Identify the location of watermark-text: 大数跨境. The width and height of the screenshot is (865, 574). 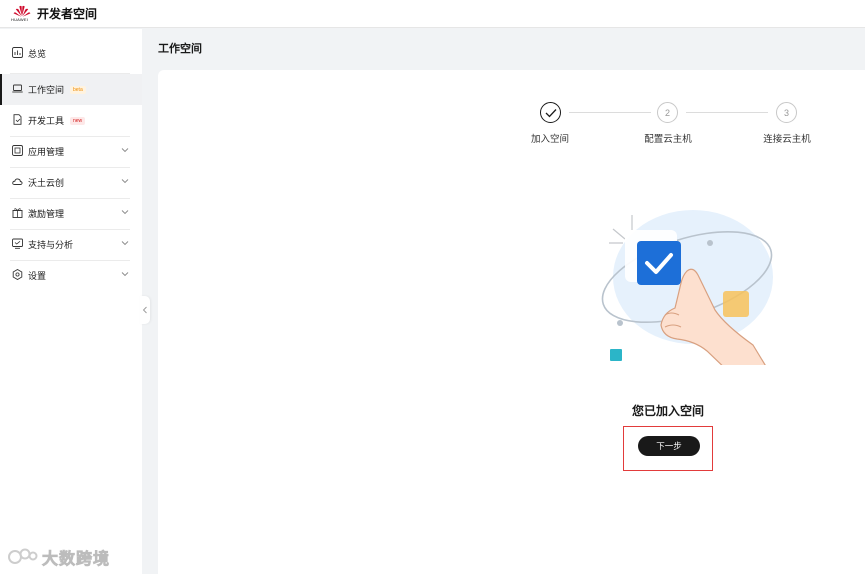
(76, 560).